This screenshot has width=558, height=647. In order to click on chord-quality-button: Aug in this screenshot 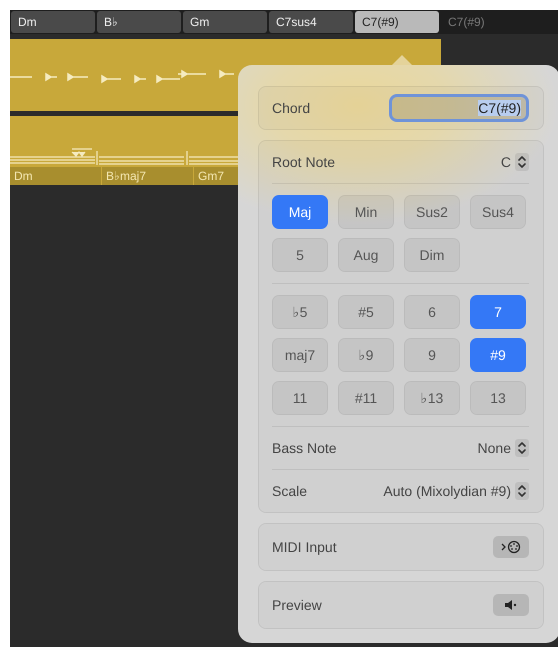, I will do `click(366, 255)`.